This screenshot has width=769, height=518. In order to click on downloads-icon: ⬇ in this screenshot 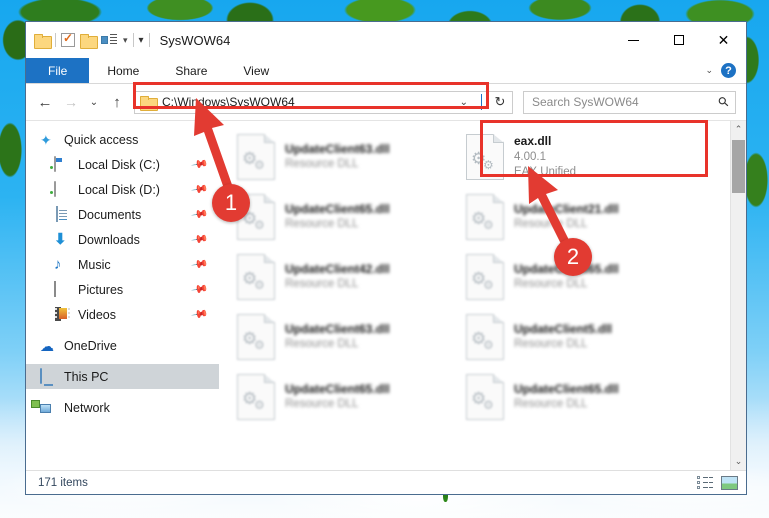, I will do `click(60, 239)`.